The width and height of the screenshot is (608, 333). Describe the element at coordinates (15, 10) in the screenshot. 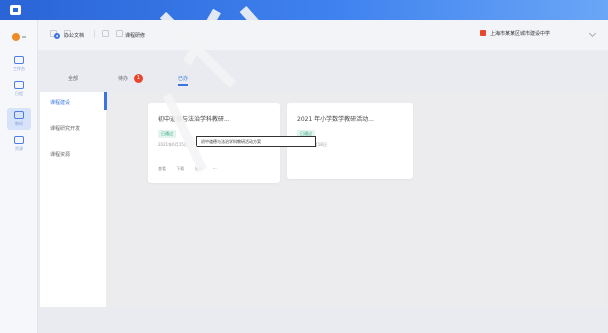

I see `app-logo-icon` at that location.